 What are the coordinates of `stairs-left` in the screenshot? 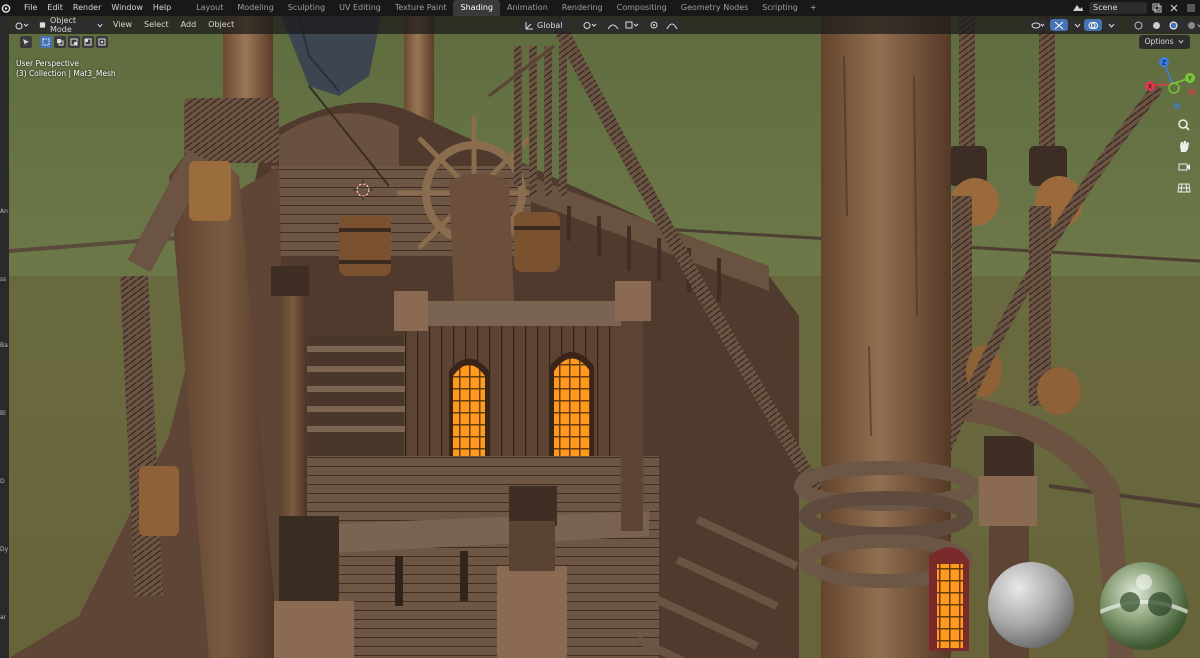 It's located at (356, 396).